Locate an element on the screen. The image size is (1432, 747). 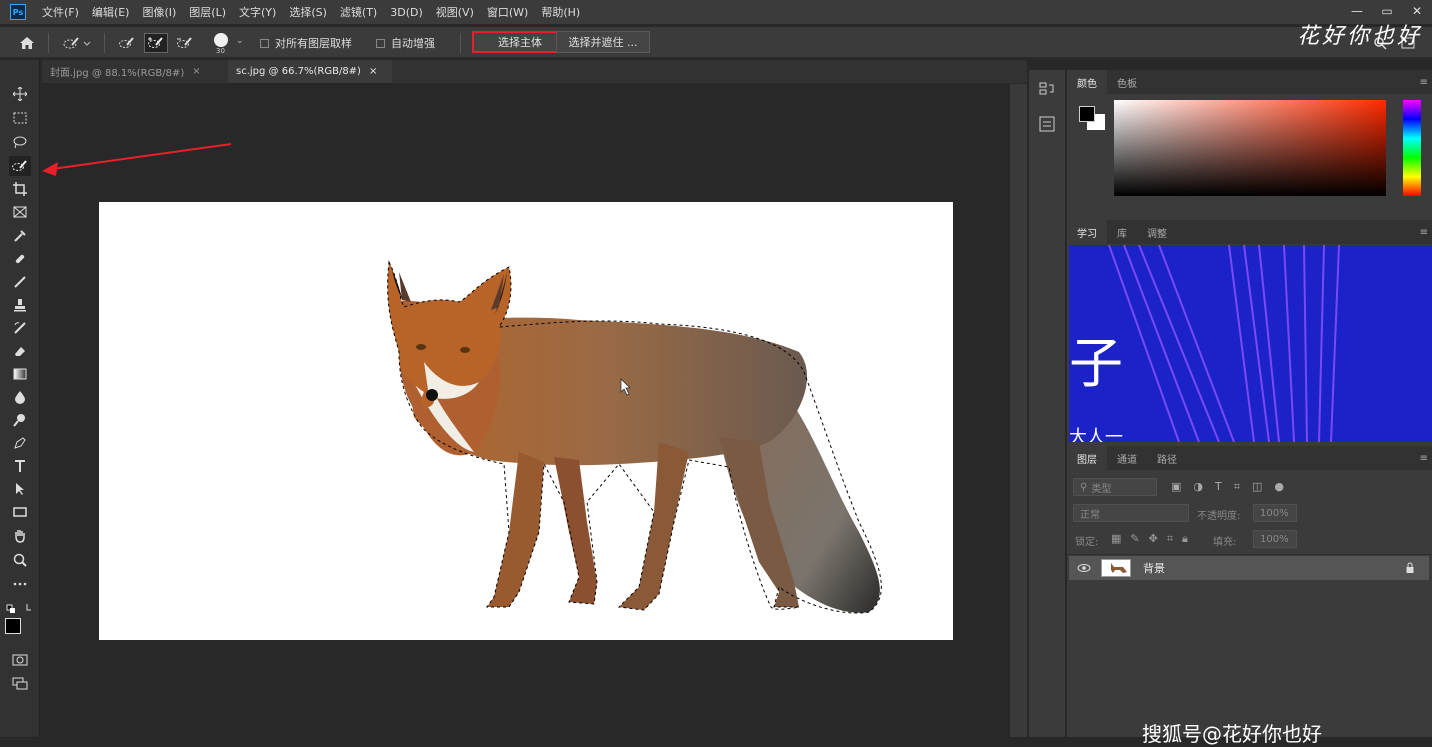
lock-transparency-icon: ▦ is located at coordinates (1116, 539).